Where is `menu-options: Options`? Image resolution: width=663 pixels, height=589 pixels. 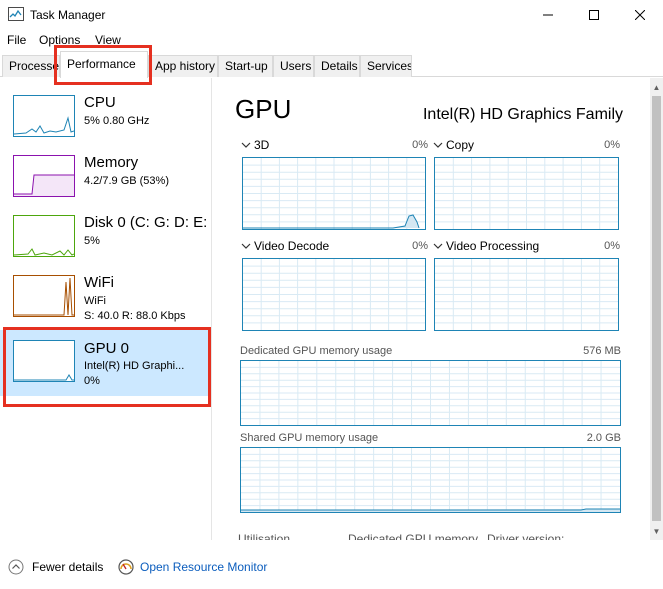
menu-options: Options is located at coordinates (59, 40).